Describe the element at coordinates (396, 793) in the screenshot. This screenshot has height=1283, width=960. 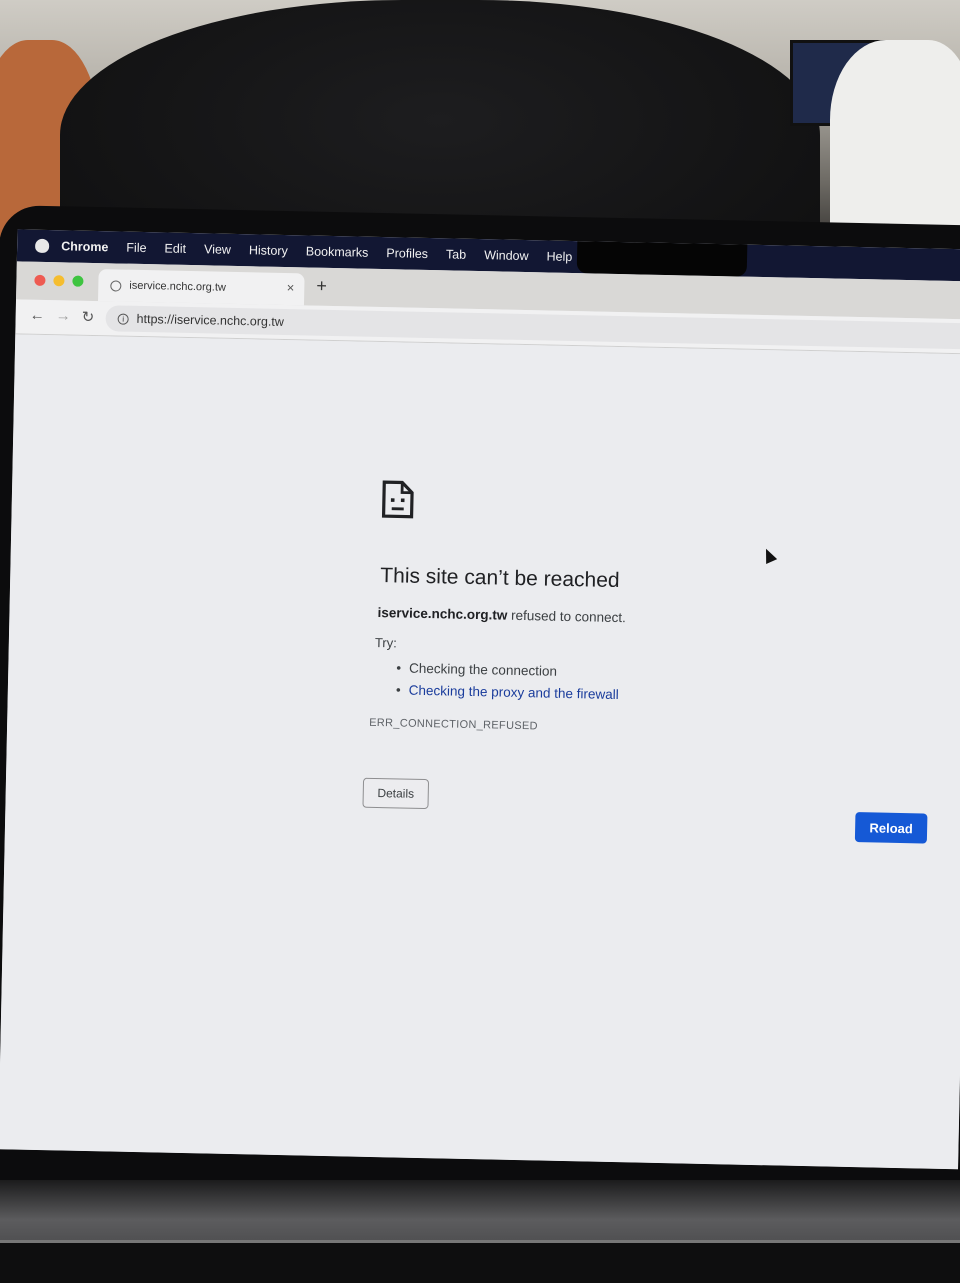
I see `details-button: Details` at that location.